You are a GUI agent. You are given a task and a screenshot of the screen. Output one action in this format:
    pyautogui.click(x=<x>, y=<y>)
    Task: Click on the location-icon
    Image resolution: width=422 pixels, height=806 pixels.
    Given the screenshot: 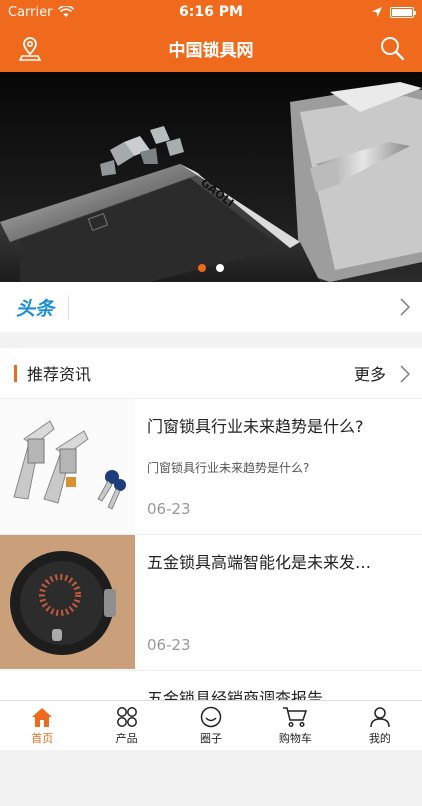 What is the action you would take?
    pyautogui.click(x=30, y=48)
    